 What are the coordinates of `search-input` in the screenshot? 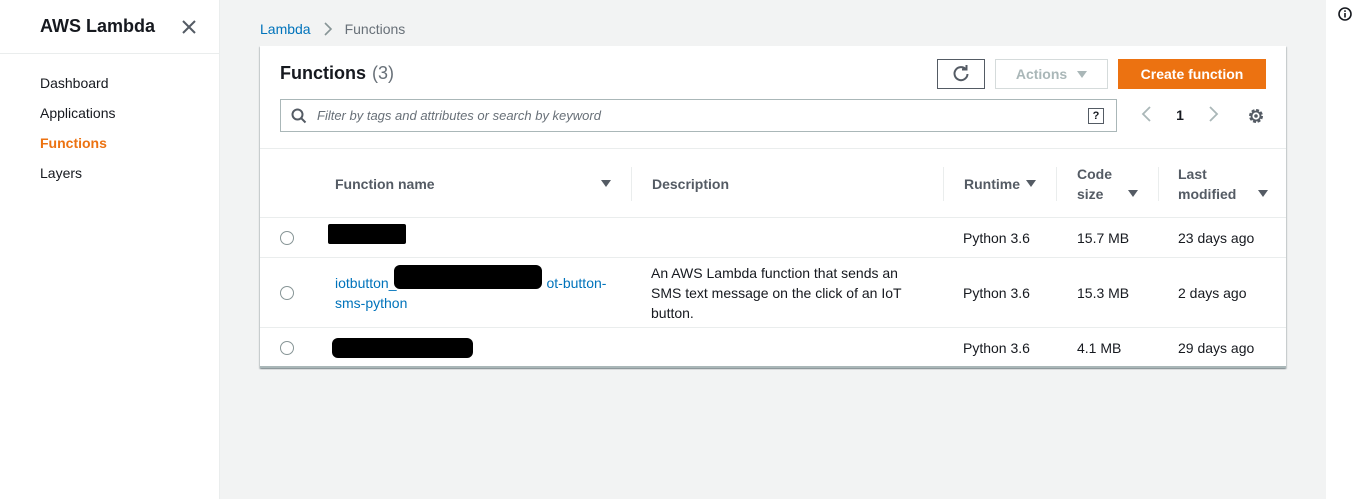 It's located at (702, 115).